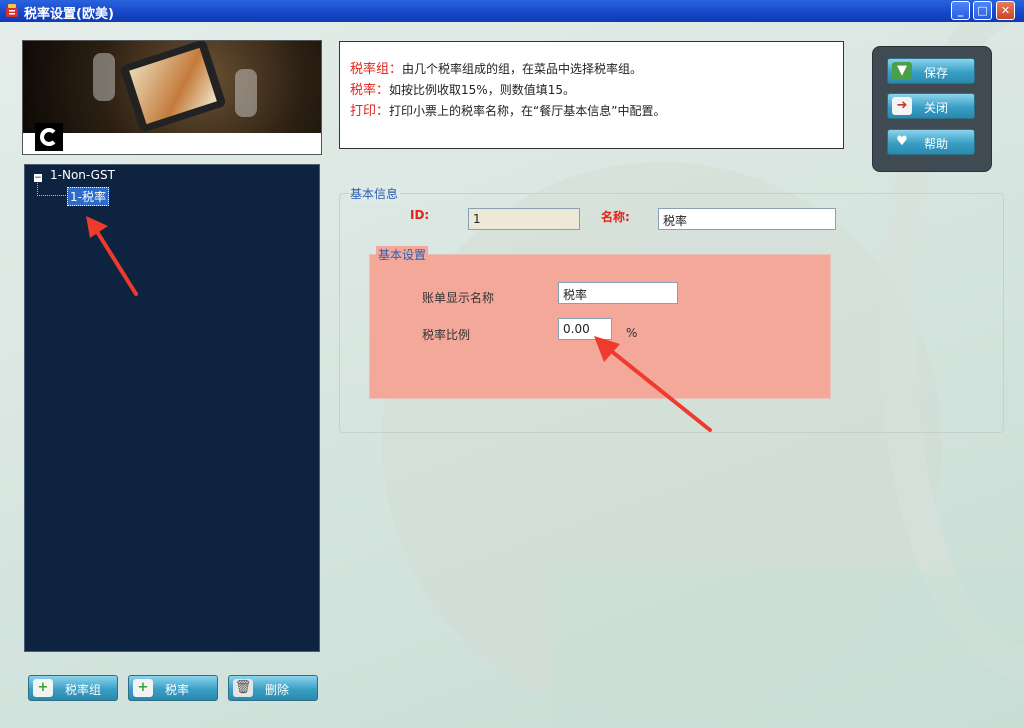 Image resolution: width=1024 pixels, height=728 pixels. What do you see at coordinates (524, 219) in the screenshot?
I see `id-field: 1` at bounding box center [524, 219].